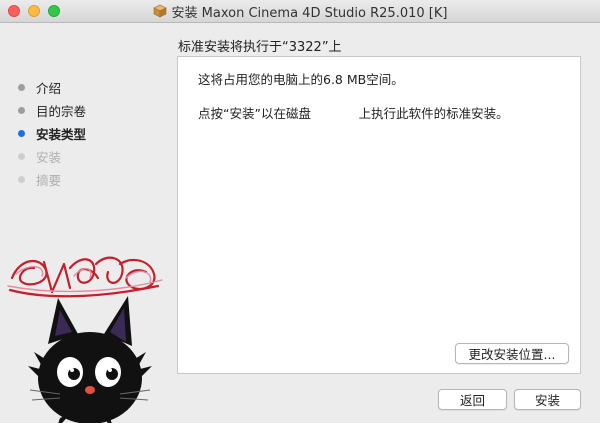 Image resolution: width=600 pixels, height=423 pixels. I want to click on step-installation-type: 安装类型, so click(52, 133).